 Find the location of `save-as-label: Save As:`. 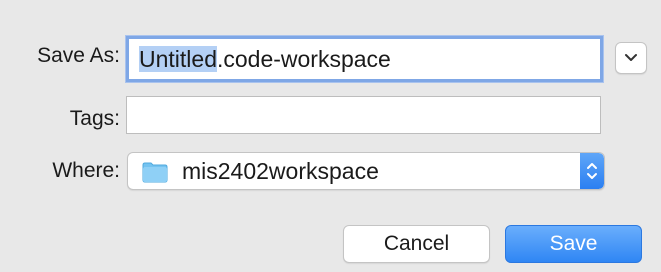

save-as-label: Save As: is located at coordinates (78, 55).